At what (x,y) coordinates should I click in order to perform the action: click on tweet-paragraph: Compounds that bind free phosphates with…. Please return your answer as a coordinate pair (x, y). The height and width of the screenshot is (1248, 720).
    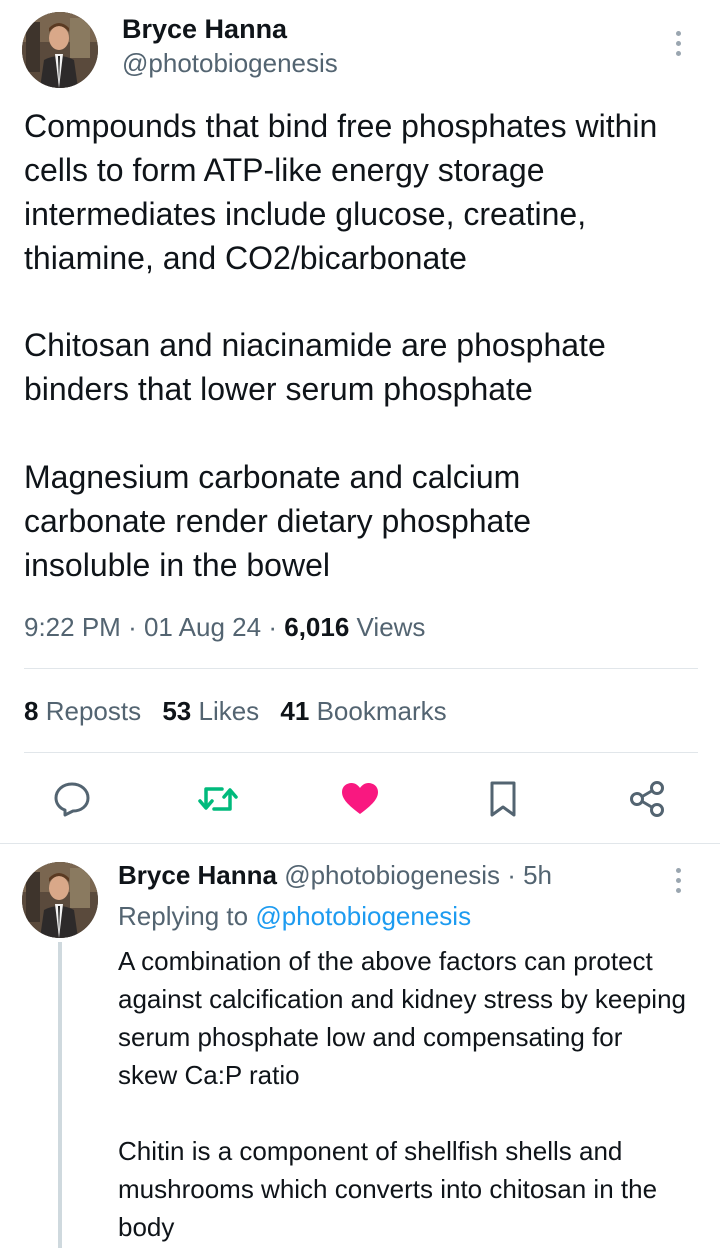
    Looking at the image, I should click on (345, 192).